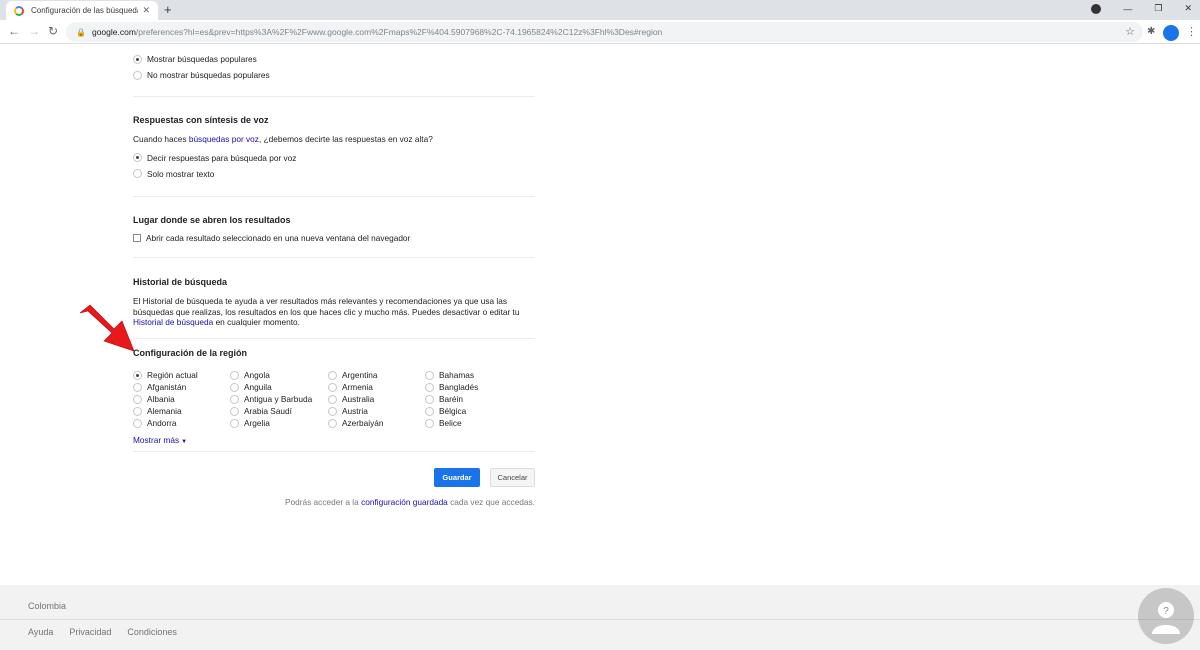  What do you see at coordinates (271, 411) in the screenshot?
I see `region-option: Arabia Saudí` at bounding box center [271, 411].